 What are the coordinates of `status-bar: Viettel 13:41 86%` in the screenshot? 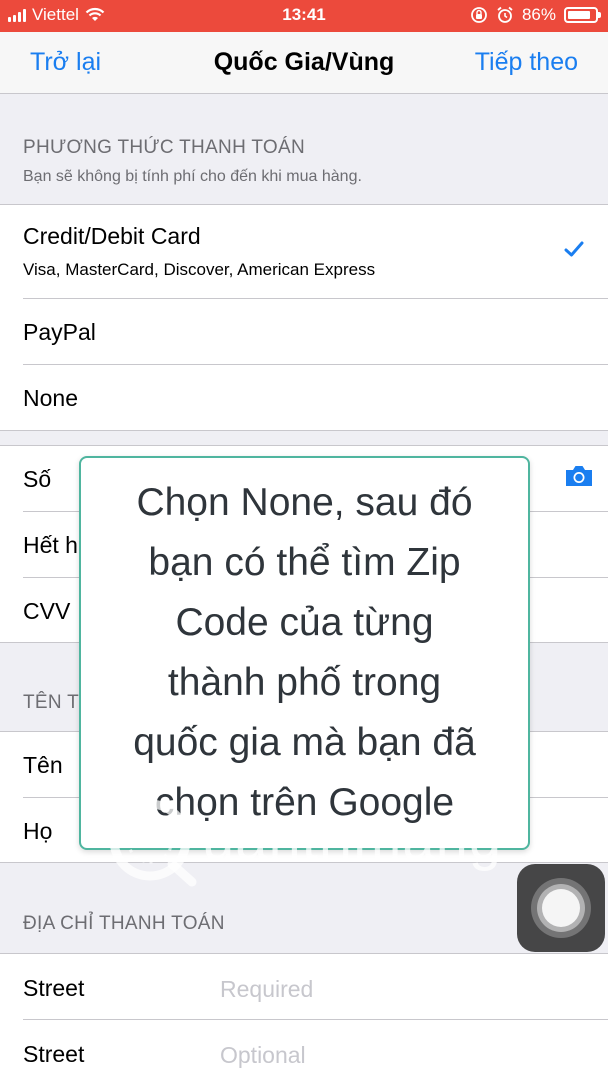 It's located at (304, 16).